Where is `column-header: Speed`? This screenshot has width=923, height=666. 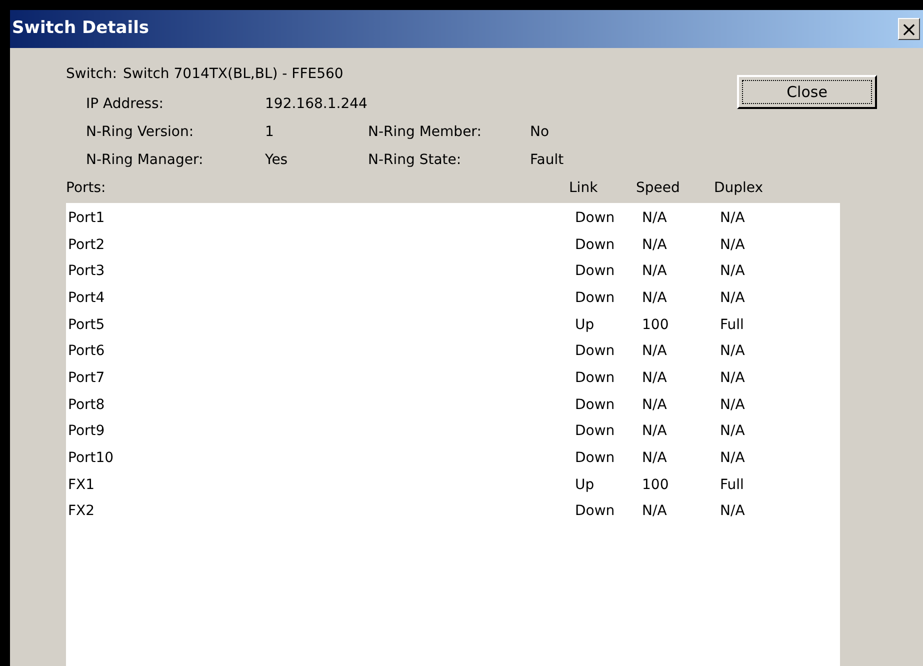
column-header: Speed is located at coordinates (658, 188).